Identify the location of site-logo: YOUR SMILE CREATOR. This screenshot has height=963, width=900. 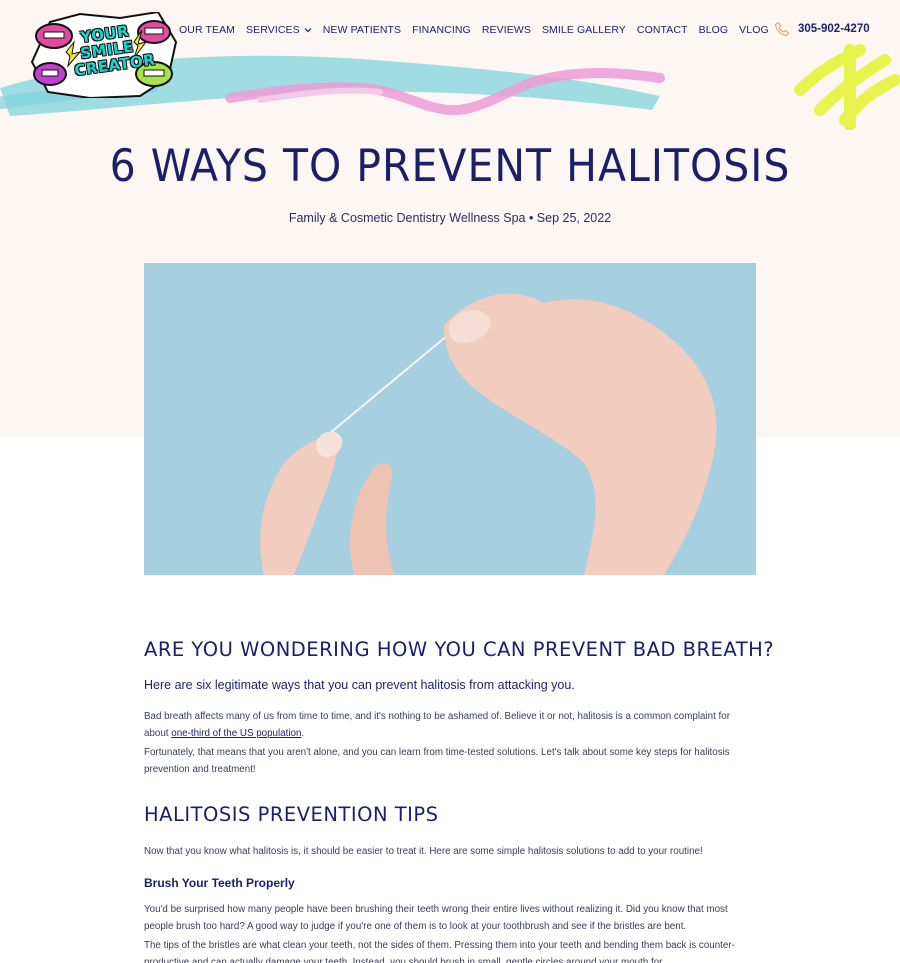
(104, 55).